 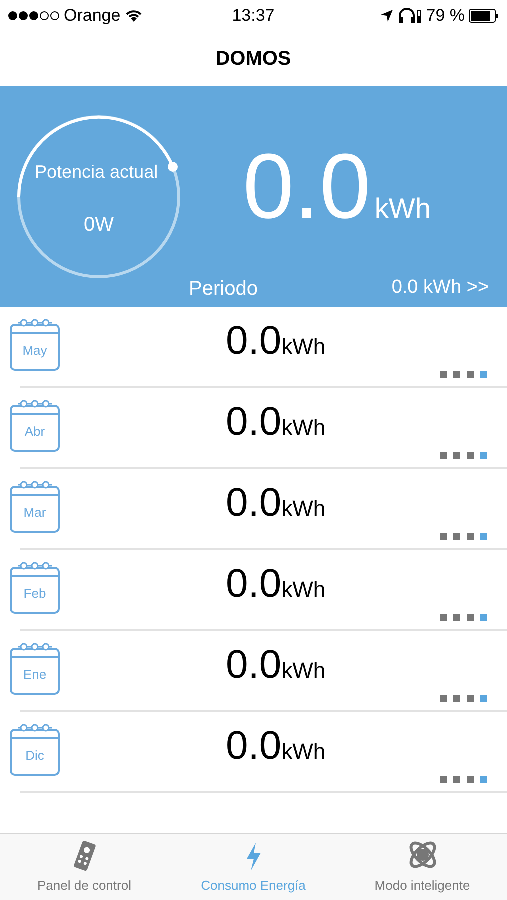 What do you see at coordinates (85, 885) in the screenshot?
I see `tab-label: Panel de control` at bounding box center [85, 885].